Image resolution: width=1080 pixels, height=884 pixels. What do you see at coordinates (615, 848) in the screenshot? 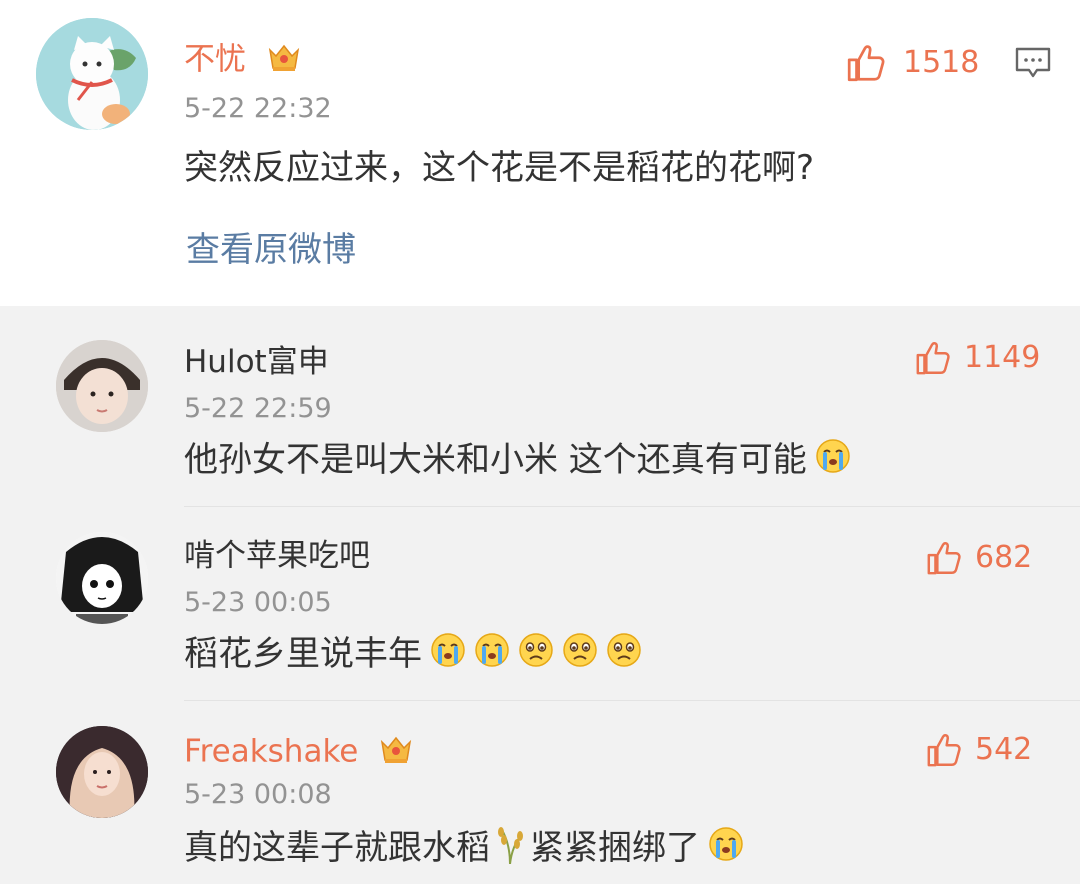
I see `reply-text: 紧紧捆绑了` at bounding box center [615, 848].